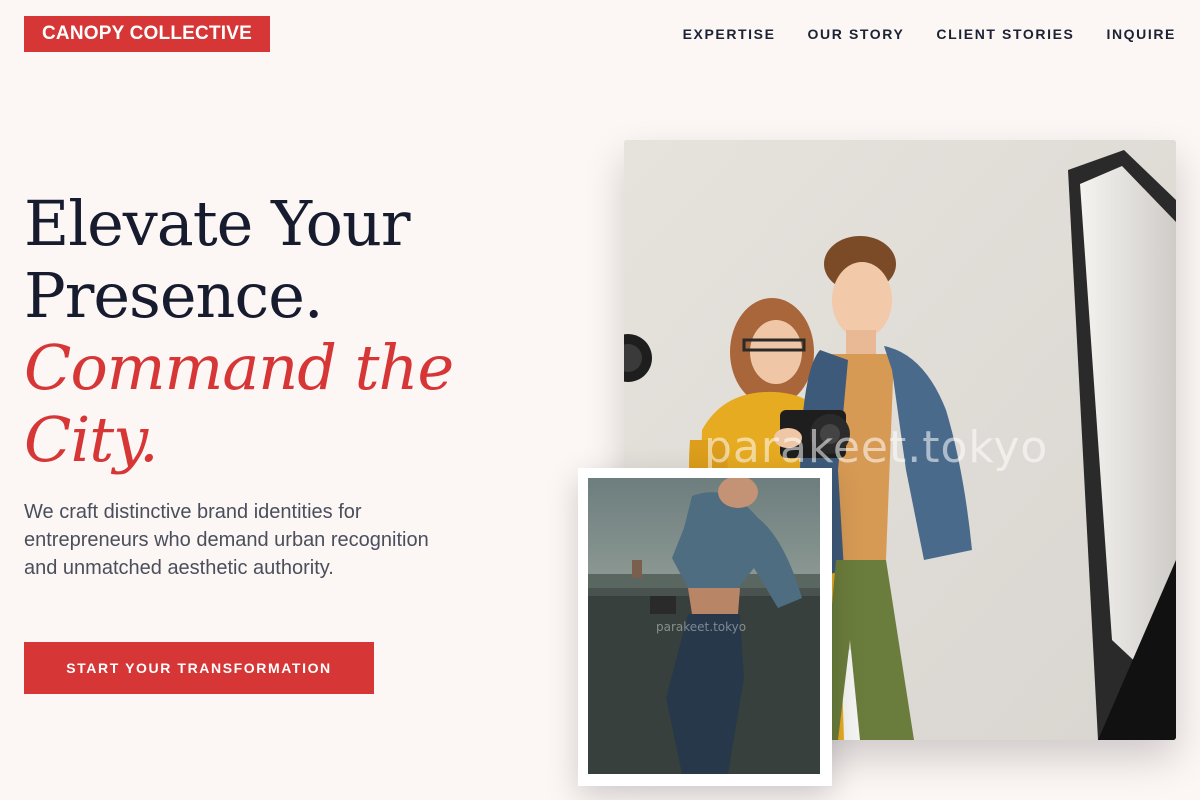 This screenshot has height=800, width=1200. I want to click on inset-photo-denim: parakeet.tokyo, so click(704, 626).